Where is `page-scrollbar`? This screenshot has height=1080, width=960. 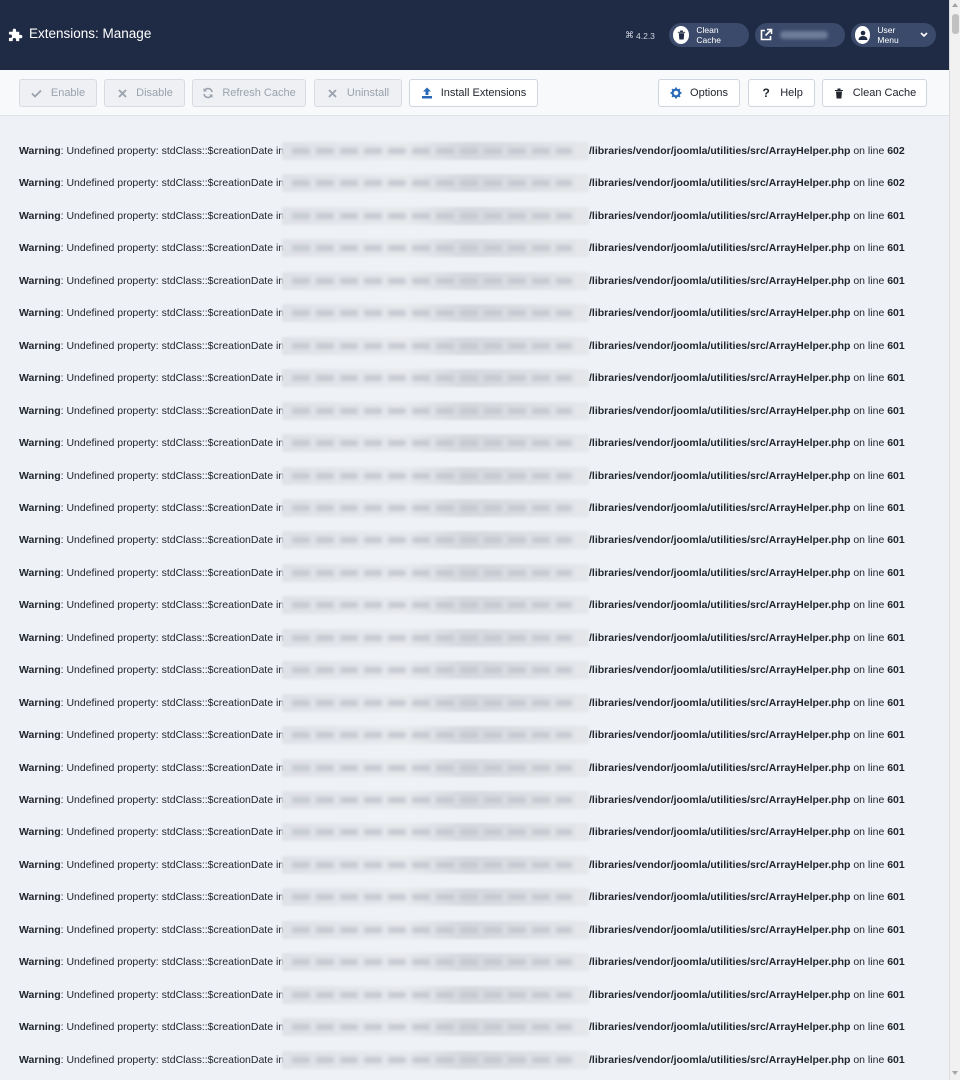
page-scrollbar is located at coordinates (954, 540).